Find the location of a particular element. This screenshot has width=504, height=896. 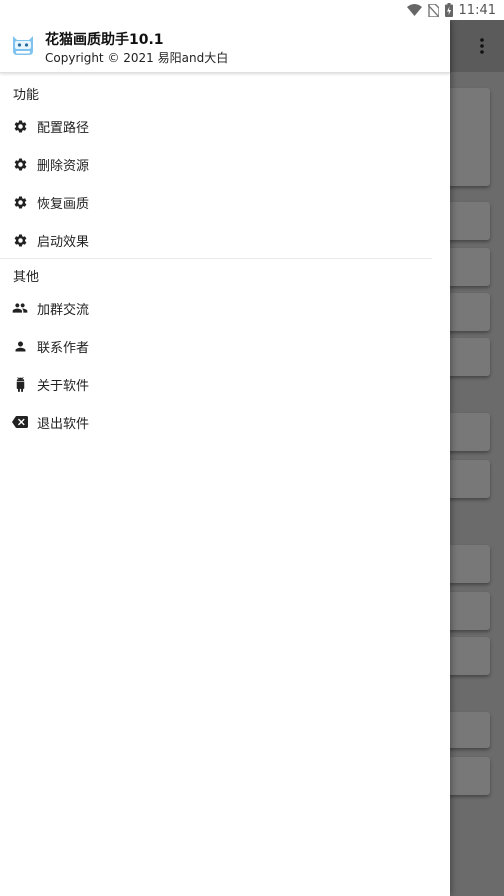

status-time: 11:41 is located at coordinates (477, 10).